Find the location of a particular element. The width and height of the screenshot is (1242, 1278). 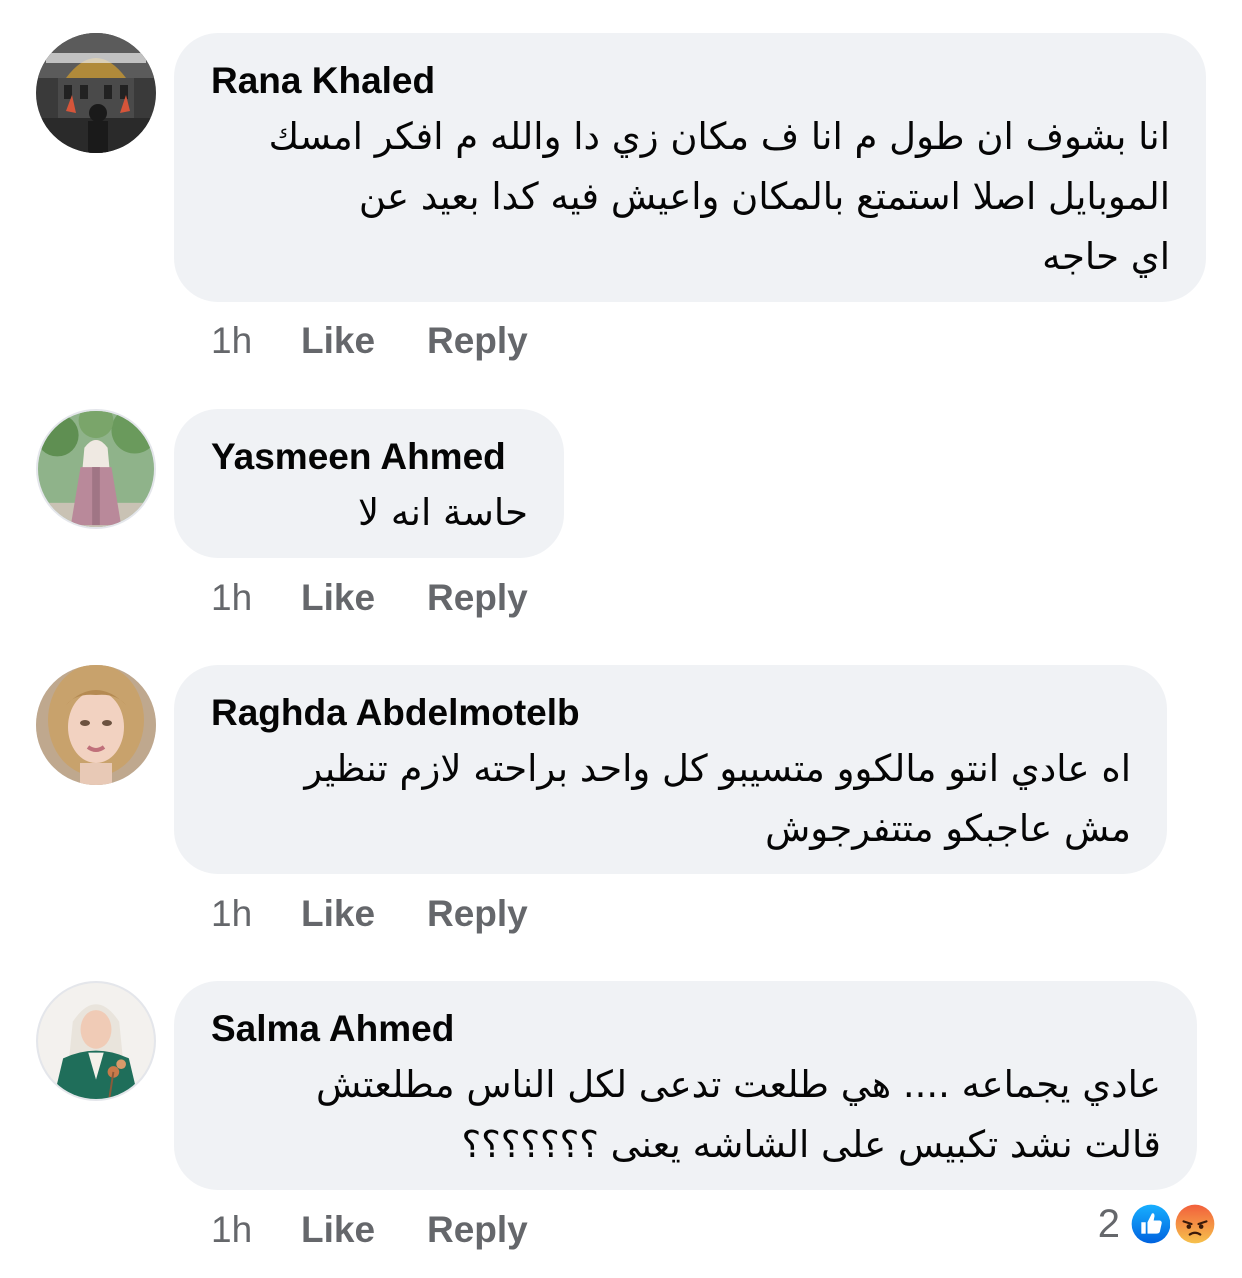

comment-actions: 1h Like Reply is located at coordinates (369, 1230).